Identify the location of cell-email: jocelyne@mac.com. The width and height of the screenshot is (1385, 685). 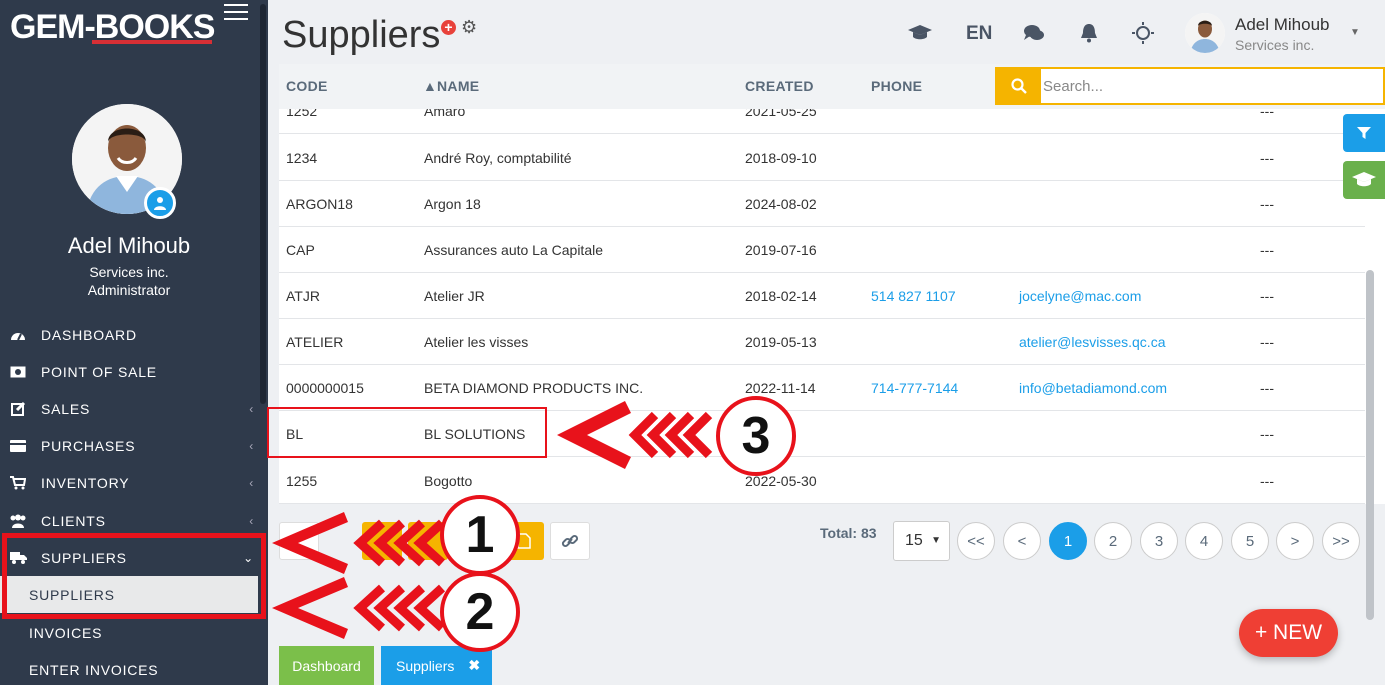
(1080, 296).